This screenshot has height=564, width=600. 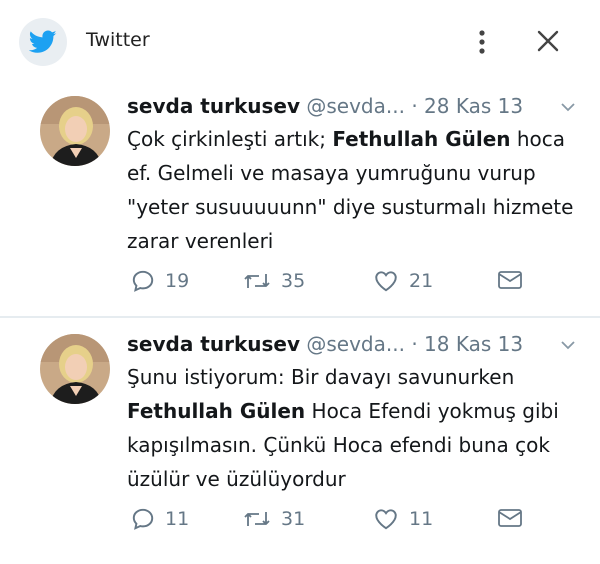 What do you see at coordinates (43, 42) in the screenshot?
I see `twitter-bird-icon` at bounding box center [43, 42].